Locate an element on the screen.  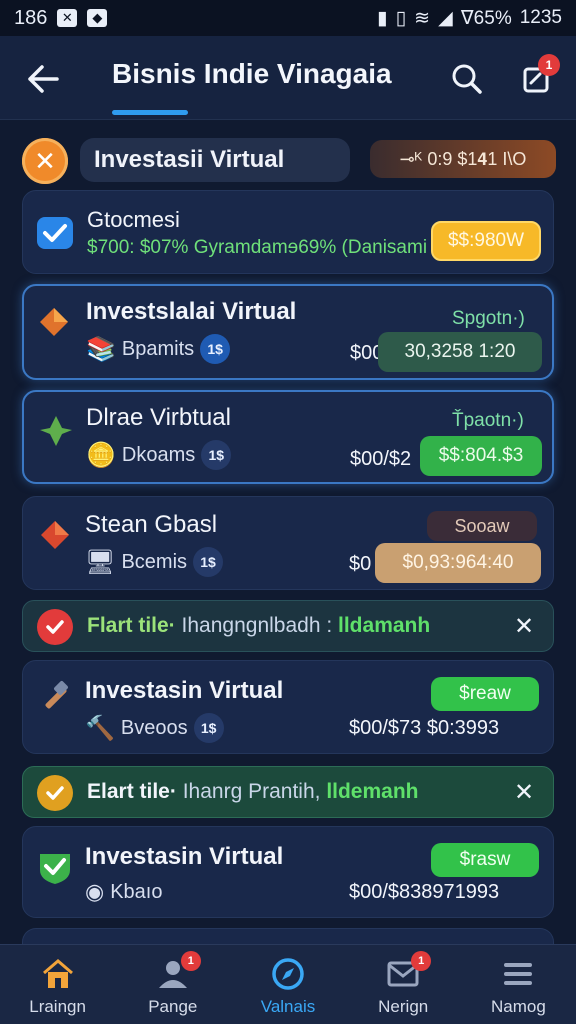
status-time: 1235 is located at coordinates (540, 17).